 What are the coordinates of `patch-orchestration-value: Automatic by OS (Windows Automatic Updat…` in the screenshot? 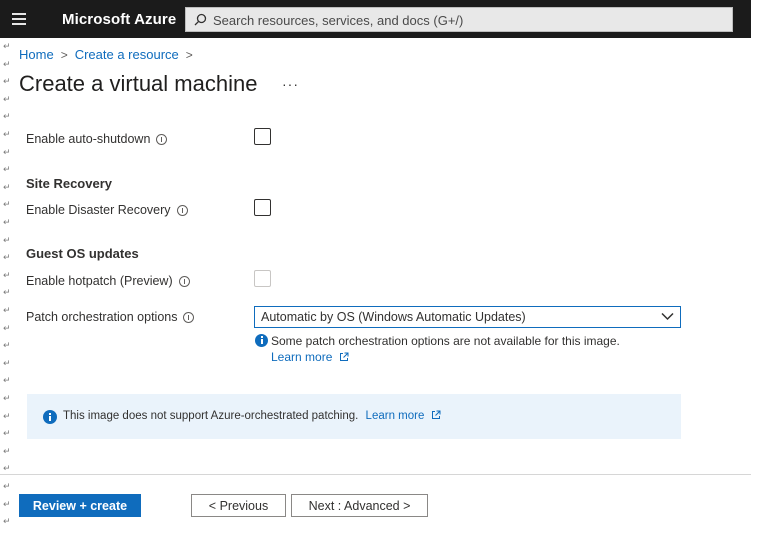 It's located at (393, 317).